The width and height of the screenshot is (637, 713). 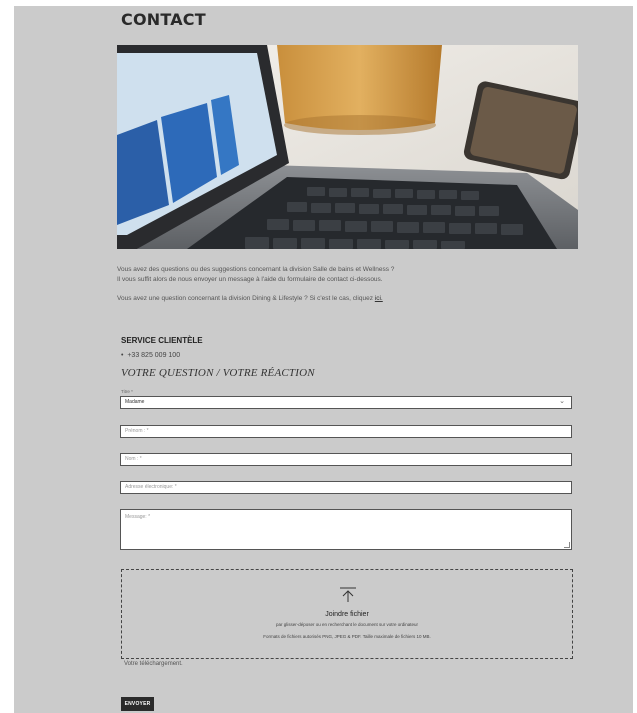 What do you see at coordinates (346, 431) in the screenshot?
I see `firstname-field: Prénom : *` at bounding box center [346, 431].